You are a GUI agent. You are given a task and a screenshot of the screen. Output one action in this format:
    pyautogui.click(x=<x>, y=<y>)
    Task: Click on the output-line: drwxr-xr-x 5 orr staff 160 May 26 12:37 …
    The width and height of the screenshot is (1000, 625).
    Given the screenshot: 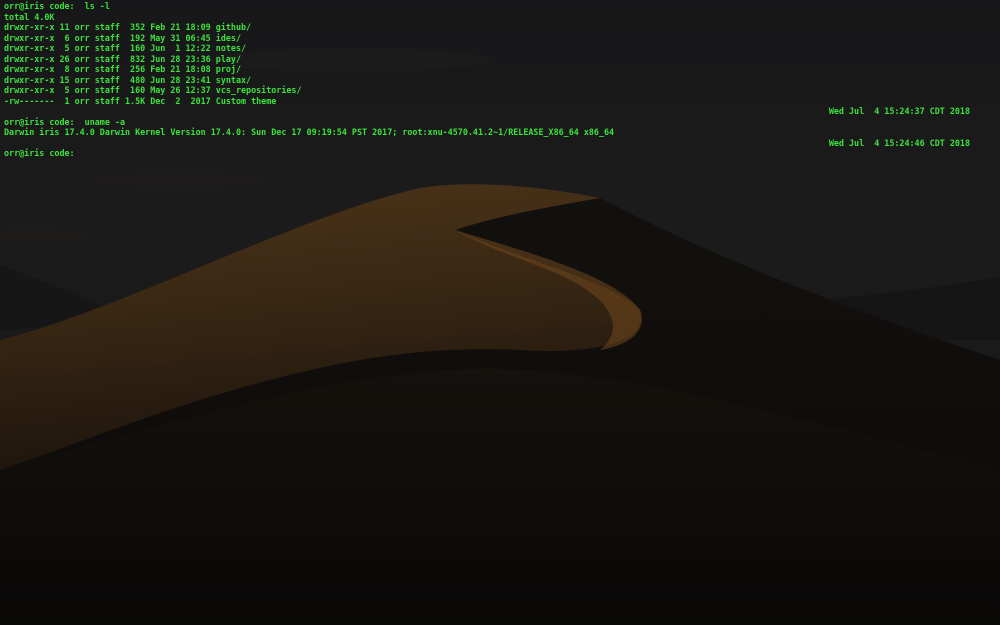 What is the action you would take?
    pyautogui.click(x=153, y=90)
    